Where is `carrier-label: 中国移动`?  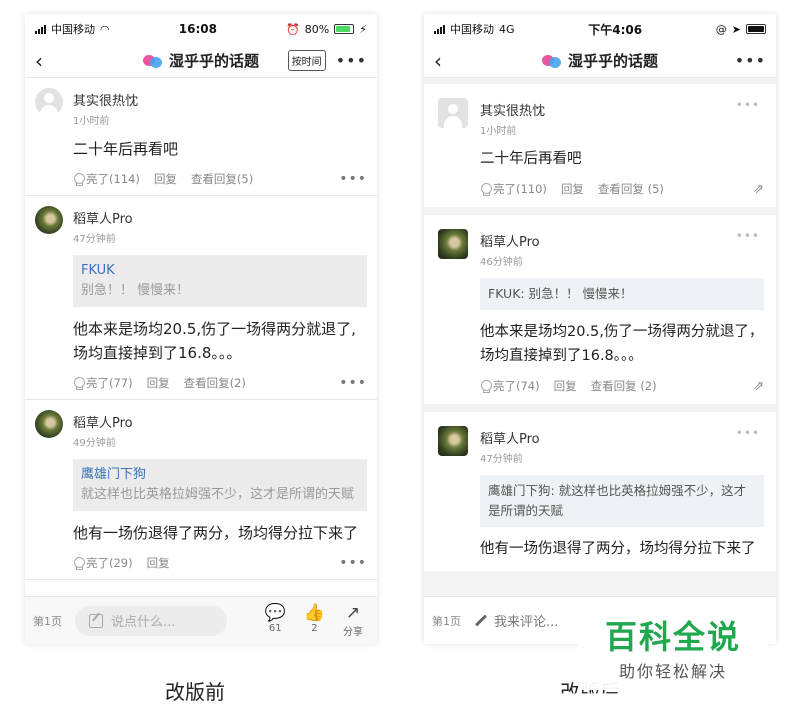
carrier-label: 中国移动 is located at coordinates (73, 29).